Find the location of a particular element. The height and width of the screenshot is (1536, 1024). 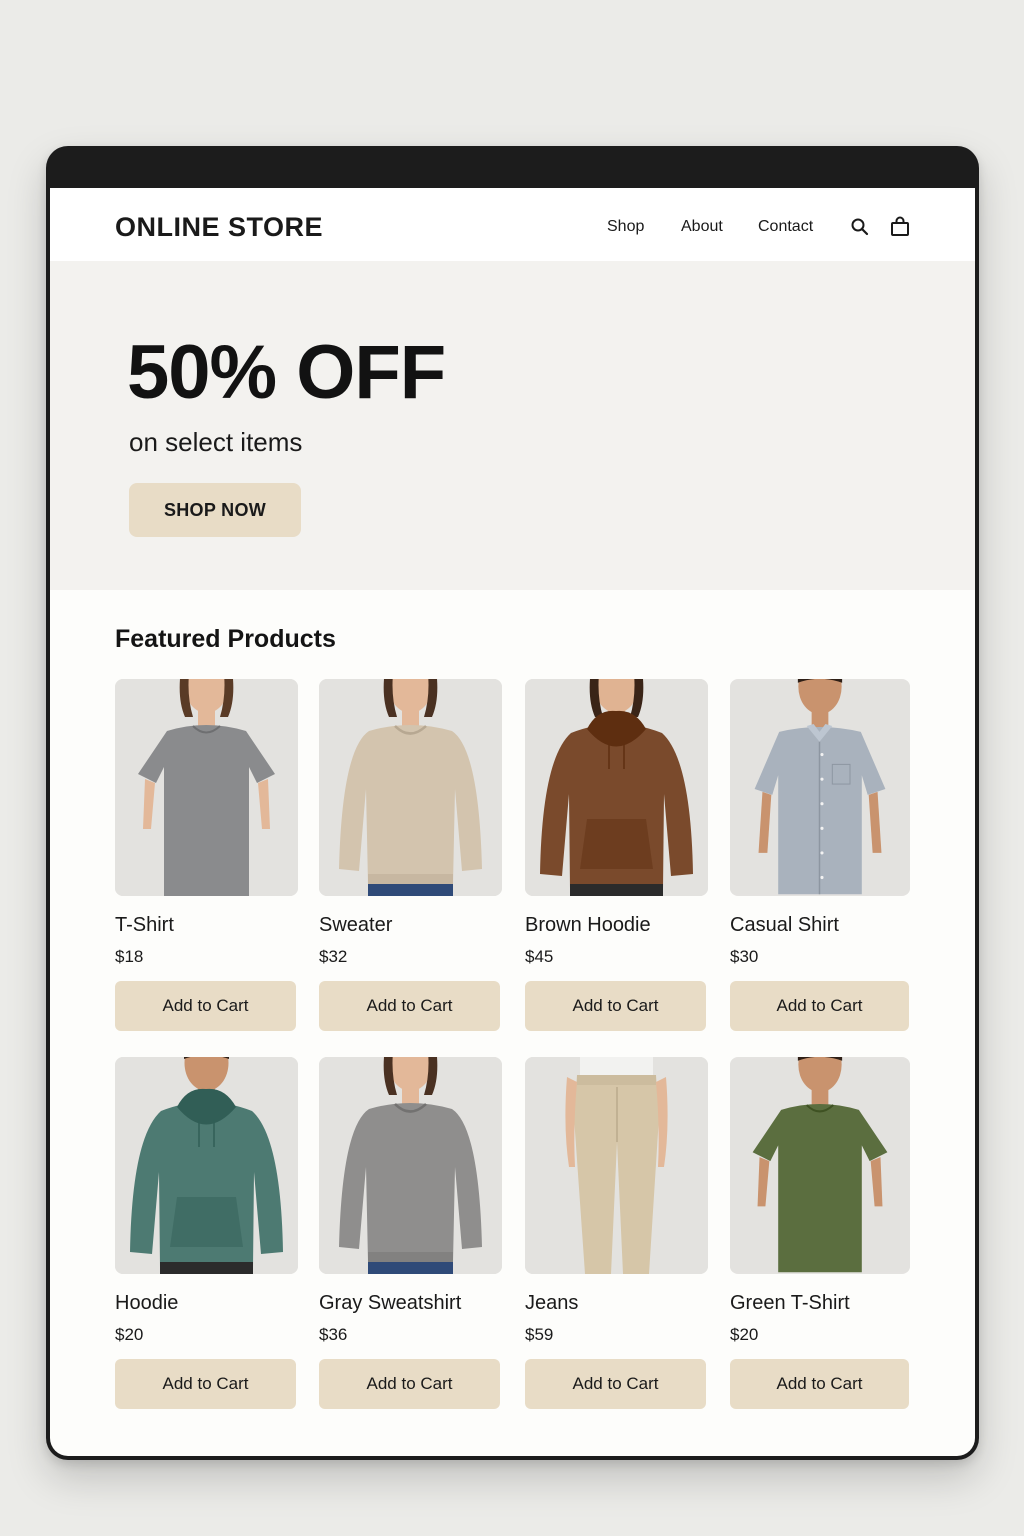

product-card: Hoodie $20 Add to Cart is located at coordinates (206, 1233).